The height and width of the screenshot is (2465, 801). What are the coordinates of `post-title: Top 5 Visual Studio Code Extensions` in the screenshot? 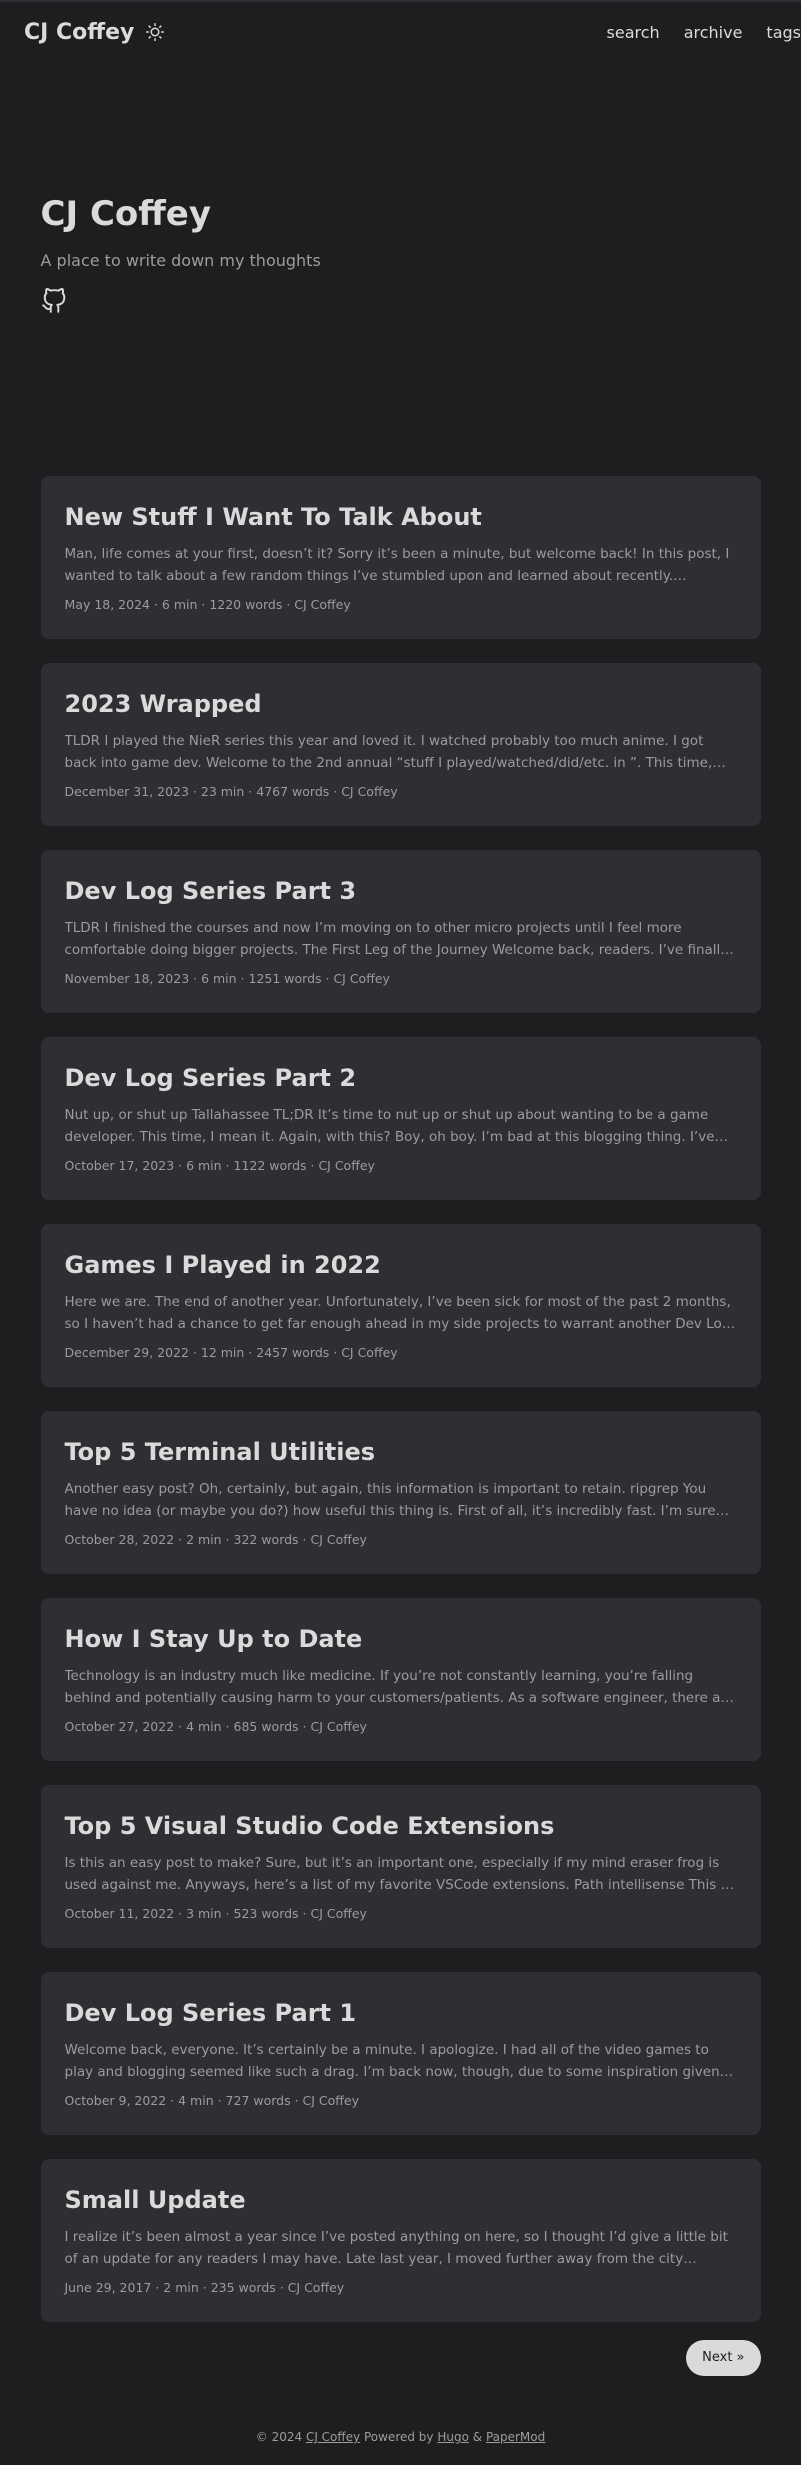 It's located at (309, 1826).